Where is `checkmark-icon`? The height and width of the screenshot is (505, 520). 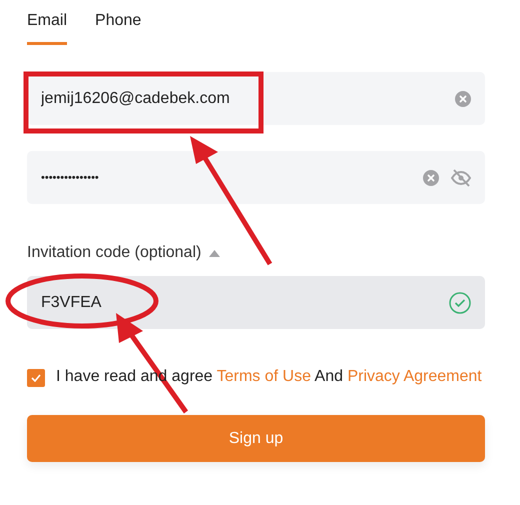 checkmark-icon is located at coordinates (36, 378).